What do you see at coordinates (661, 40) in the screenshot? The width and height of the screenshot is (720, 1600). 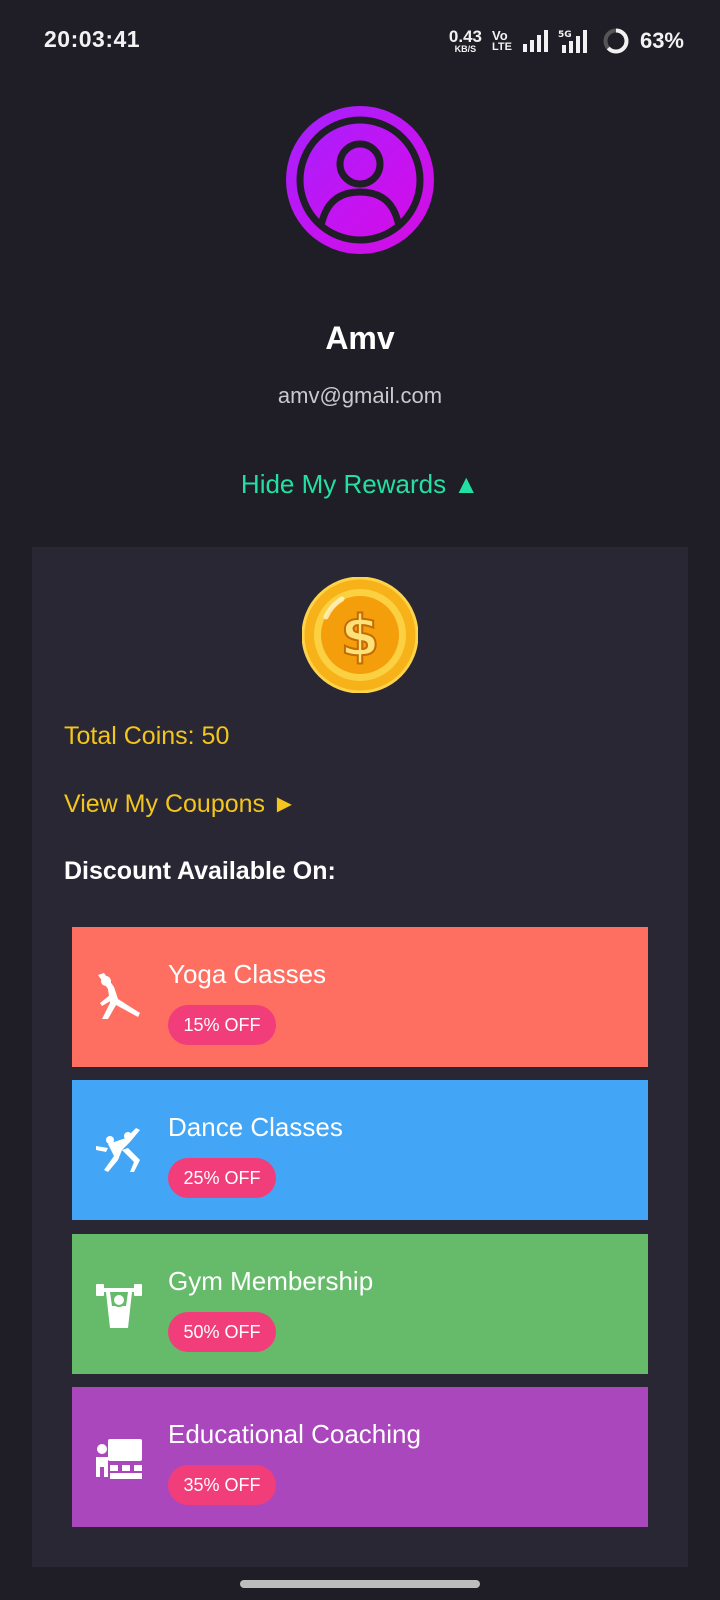 I see `battery-percent: 63%` at bounding box center [661, 40].